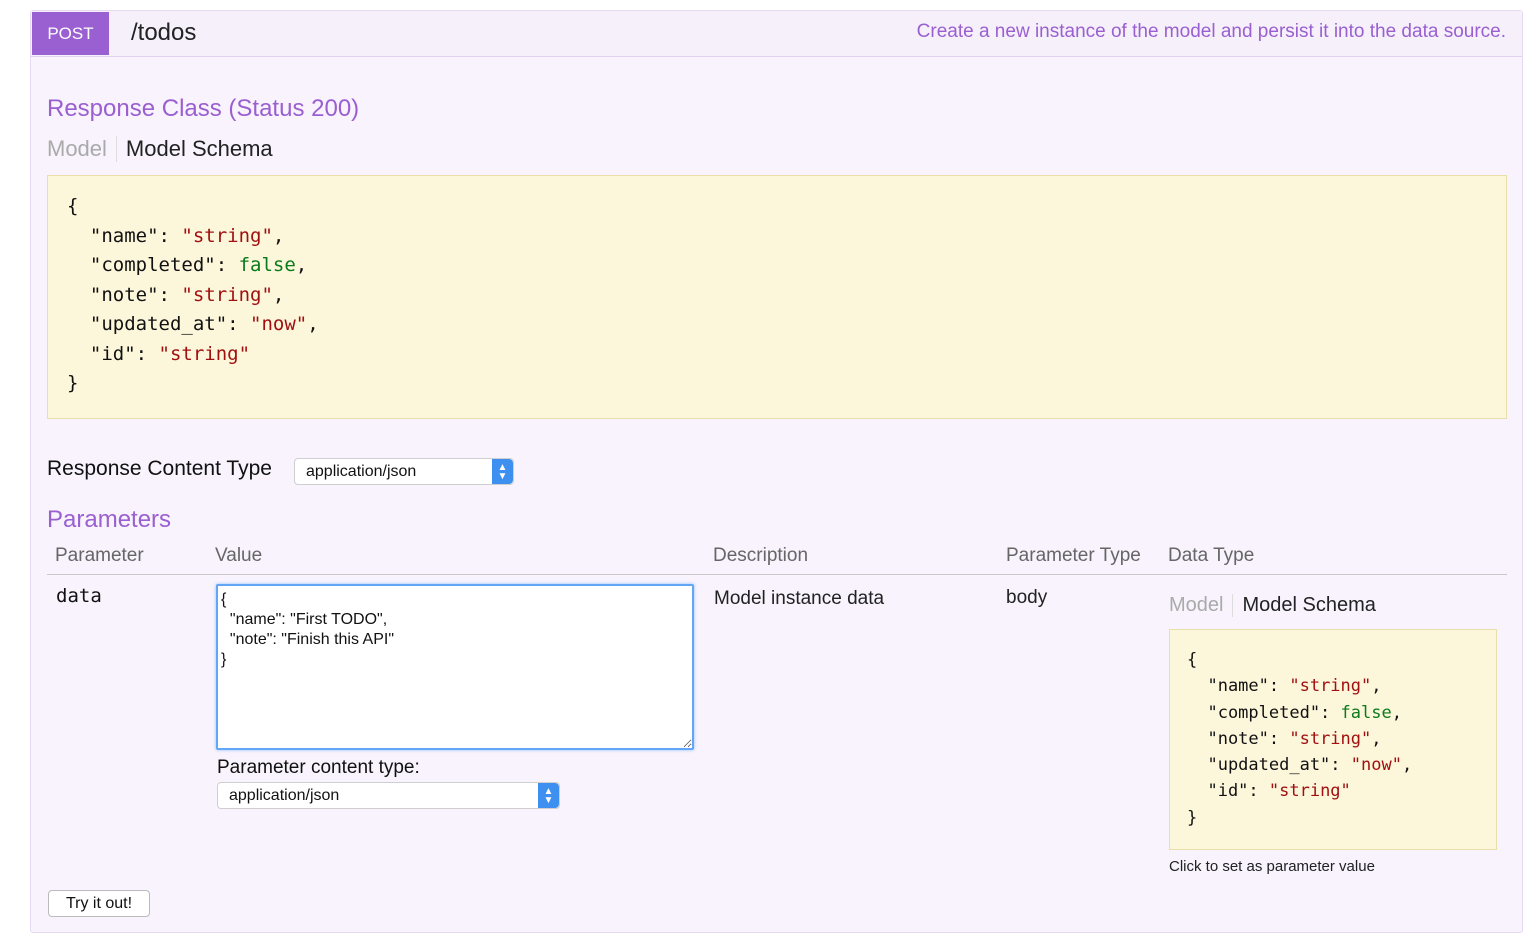 This screenshot has height=942, width=1536. I want to click on column-header-description: Description, so click(761, 555).